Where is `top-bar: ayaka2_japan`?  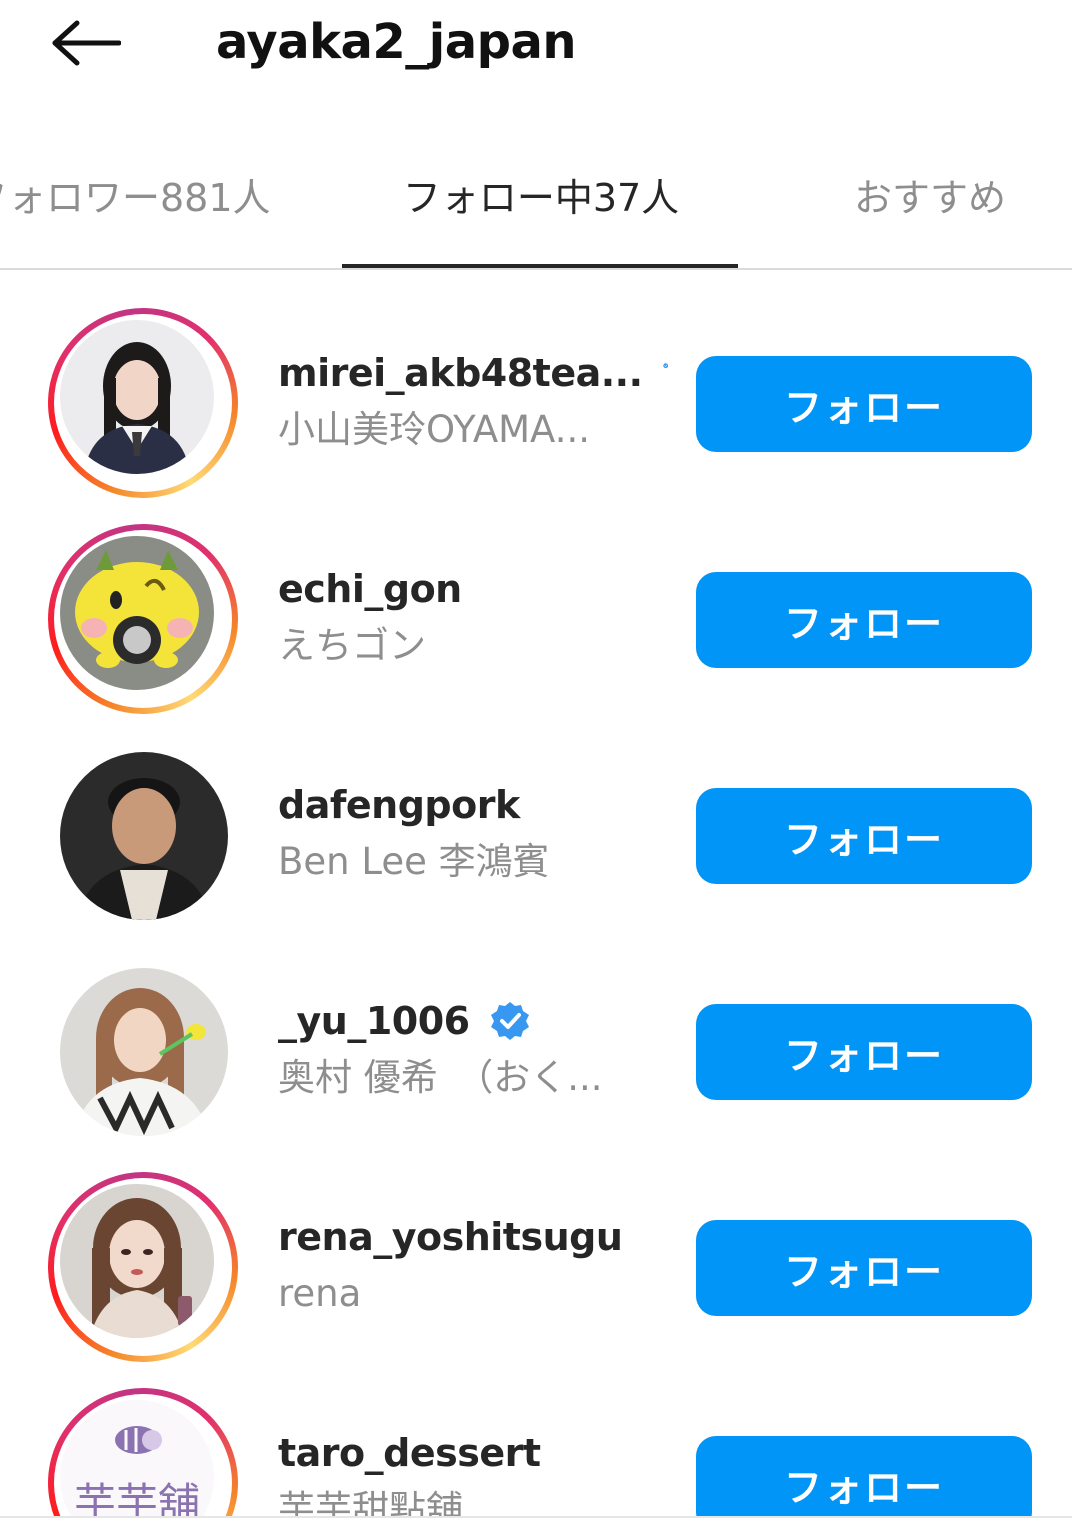 top-bar: ayaka2_japan is located at coordinates (536, 45).